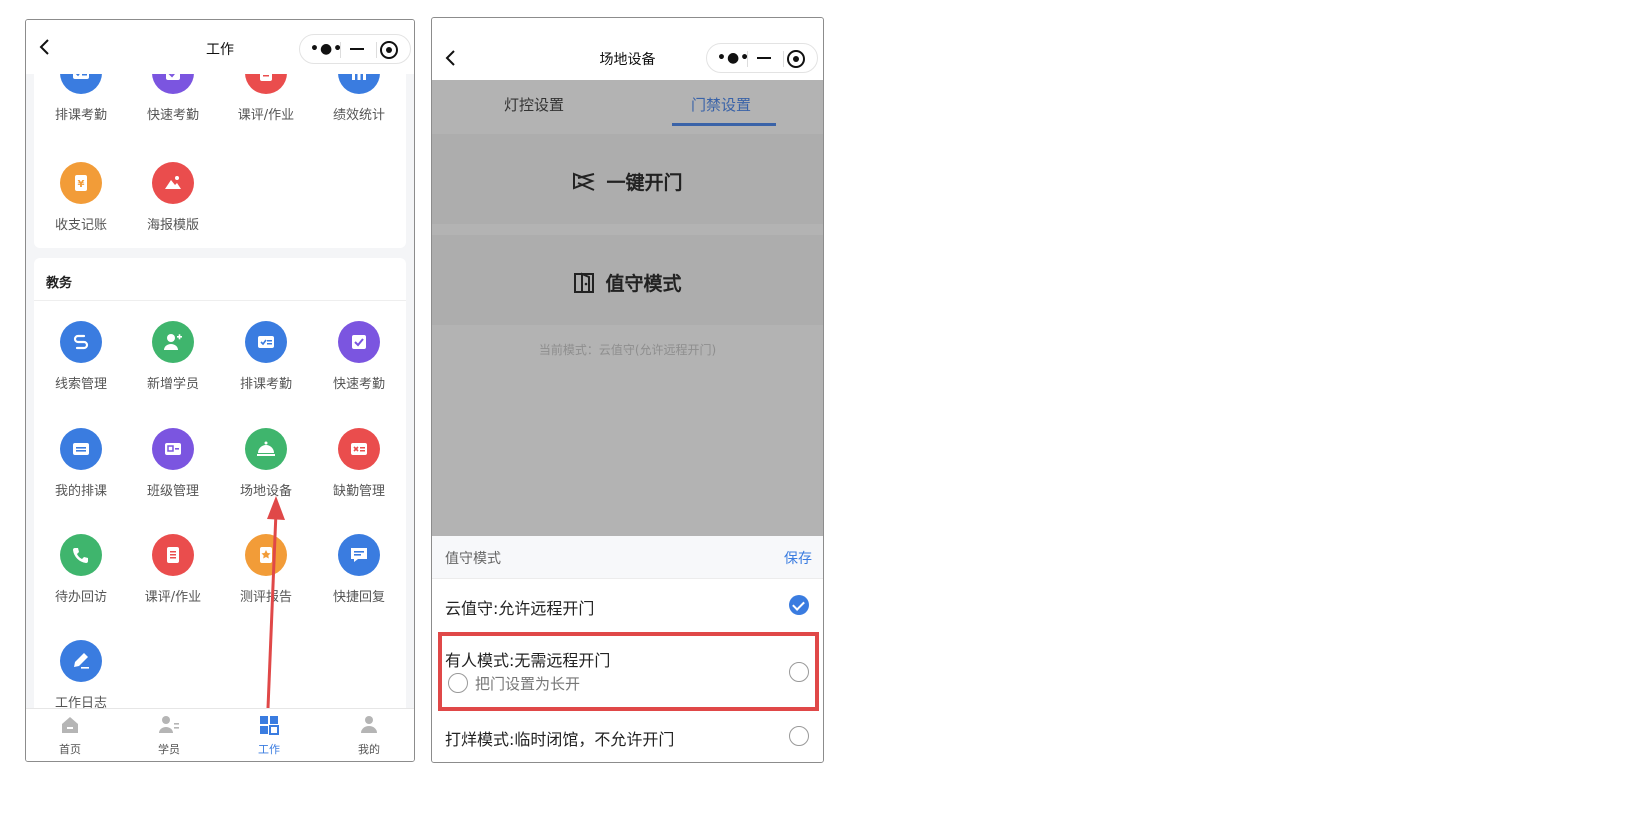  Describe the element at coordinates (473, 559) in the screenshot. I see `sheet-title: 值守模式` at that location.